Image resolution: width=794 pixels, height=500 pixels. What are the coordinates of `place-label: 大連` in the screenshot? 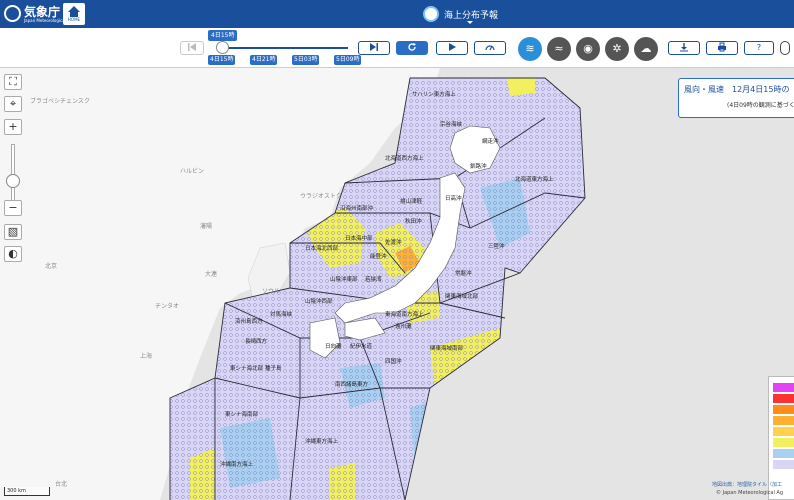 It's located at (211, 274).